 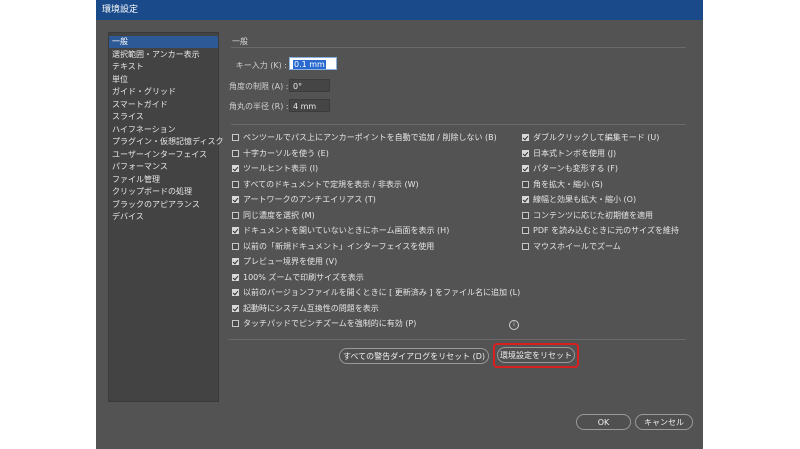 What do you see at coordinates (259, 106) in the screenshot?
I see `corner-radius-label: 角丸の半径 (R) :` at bounding box center [259, 106].